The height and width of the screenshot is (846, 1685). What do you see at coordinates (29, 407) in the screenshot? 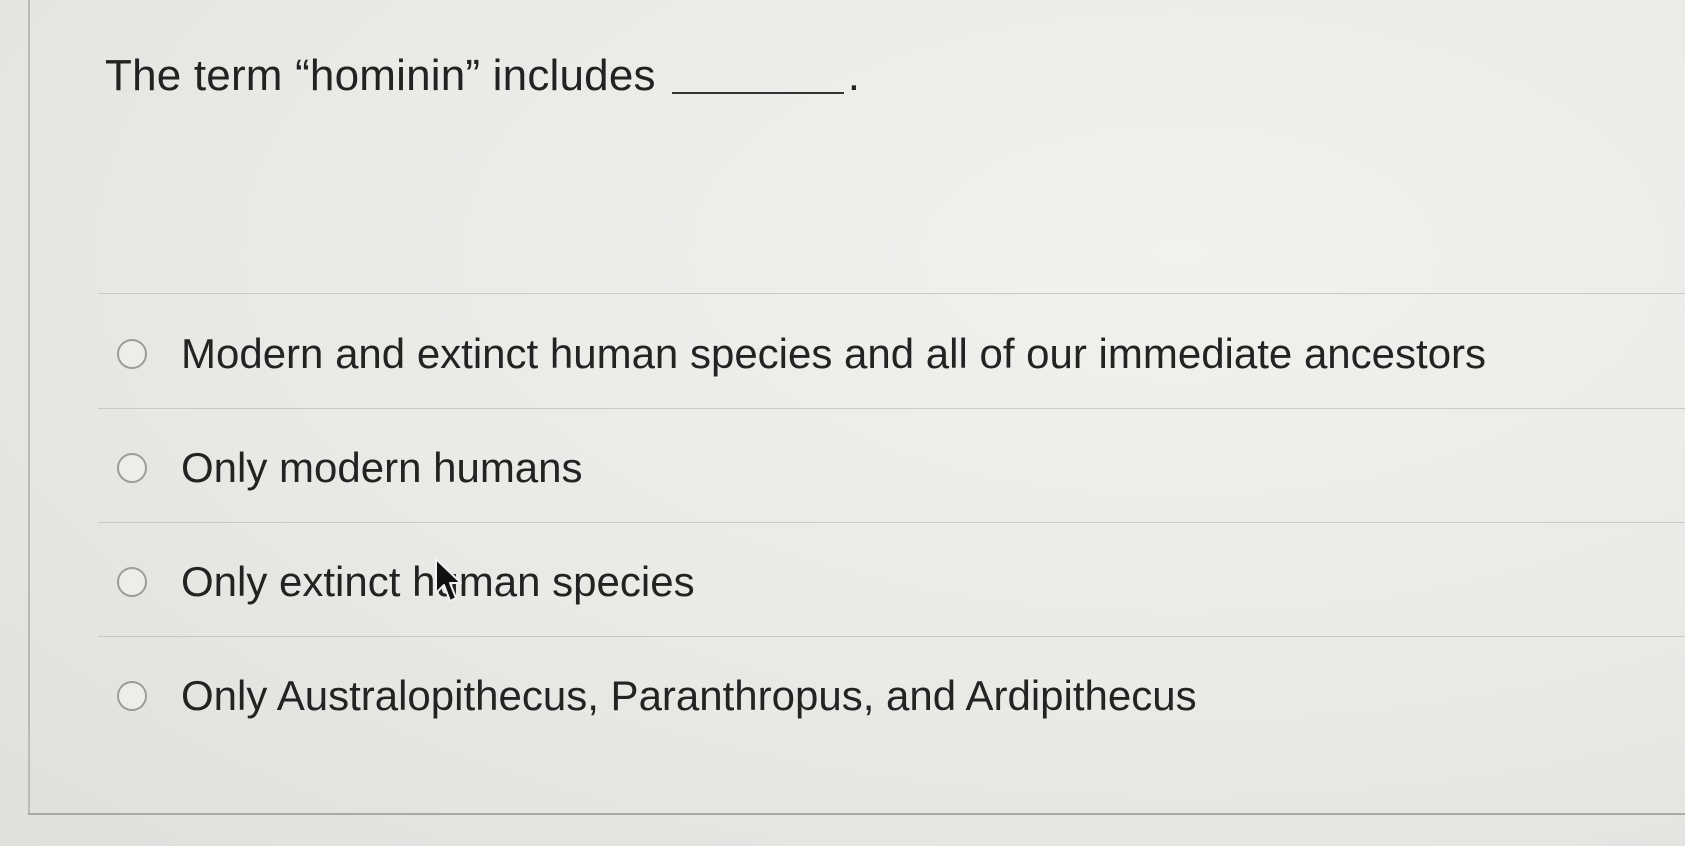
I see `page-frame-left` at bounding box center [29, 407].